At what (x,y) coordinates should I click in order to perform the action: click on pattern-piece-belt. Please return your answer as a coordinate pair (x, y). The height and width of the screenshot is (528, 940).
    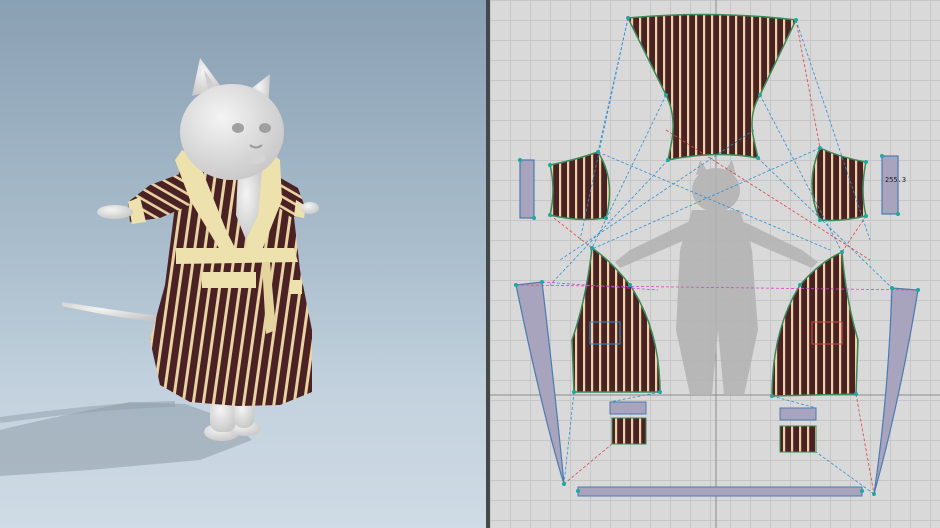
    Looking at the image, I should click on (720, 491).